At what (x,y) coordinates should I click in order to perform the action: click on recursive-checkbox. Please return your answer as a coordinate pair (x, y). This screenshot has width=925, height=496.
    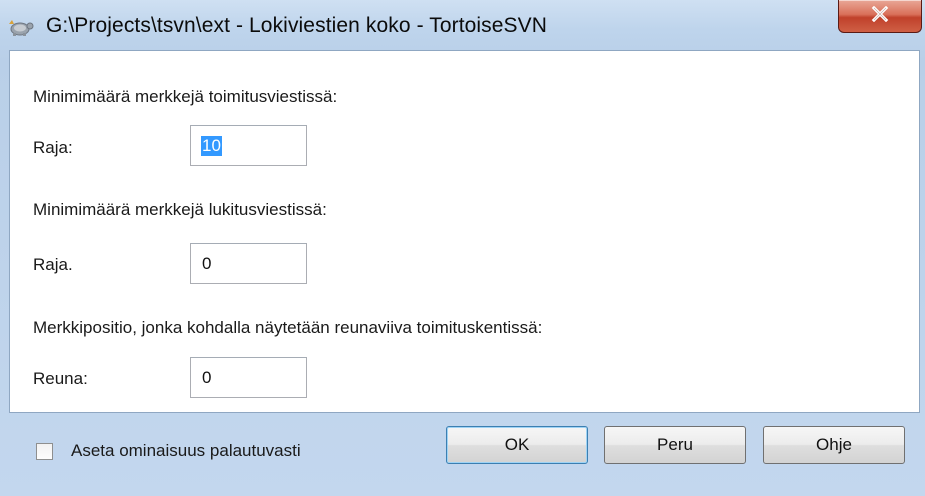
    Looking at the image, I should click on (44, 451).